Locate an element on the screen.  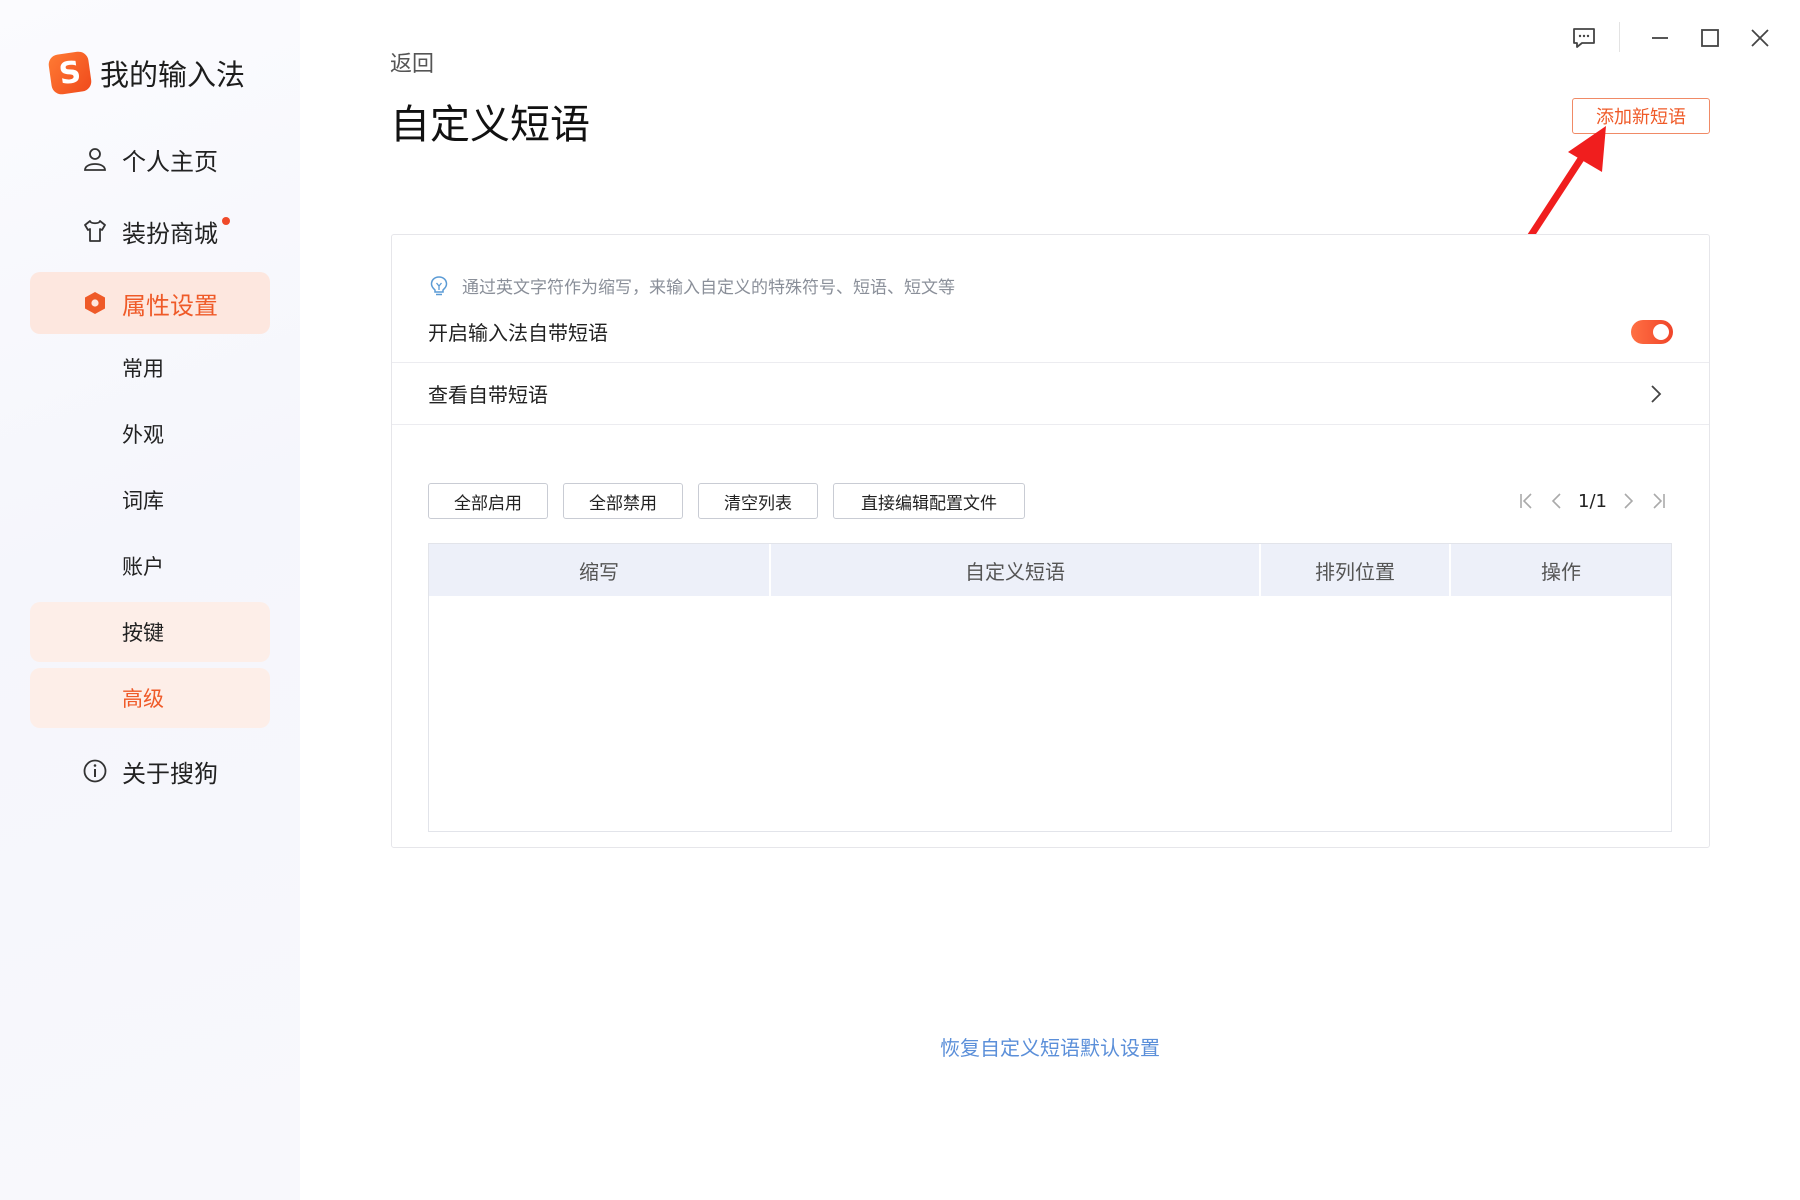
sidebar-item-store: 装扮商城 is located at coordinates (150, 231).